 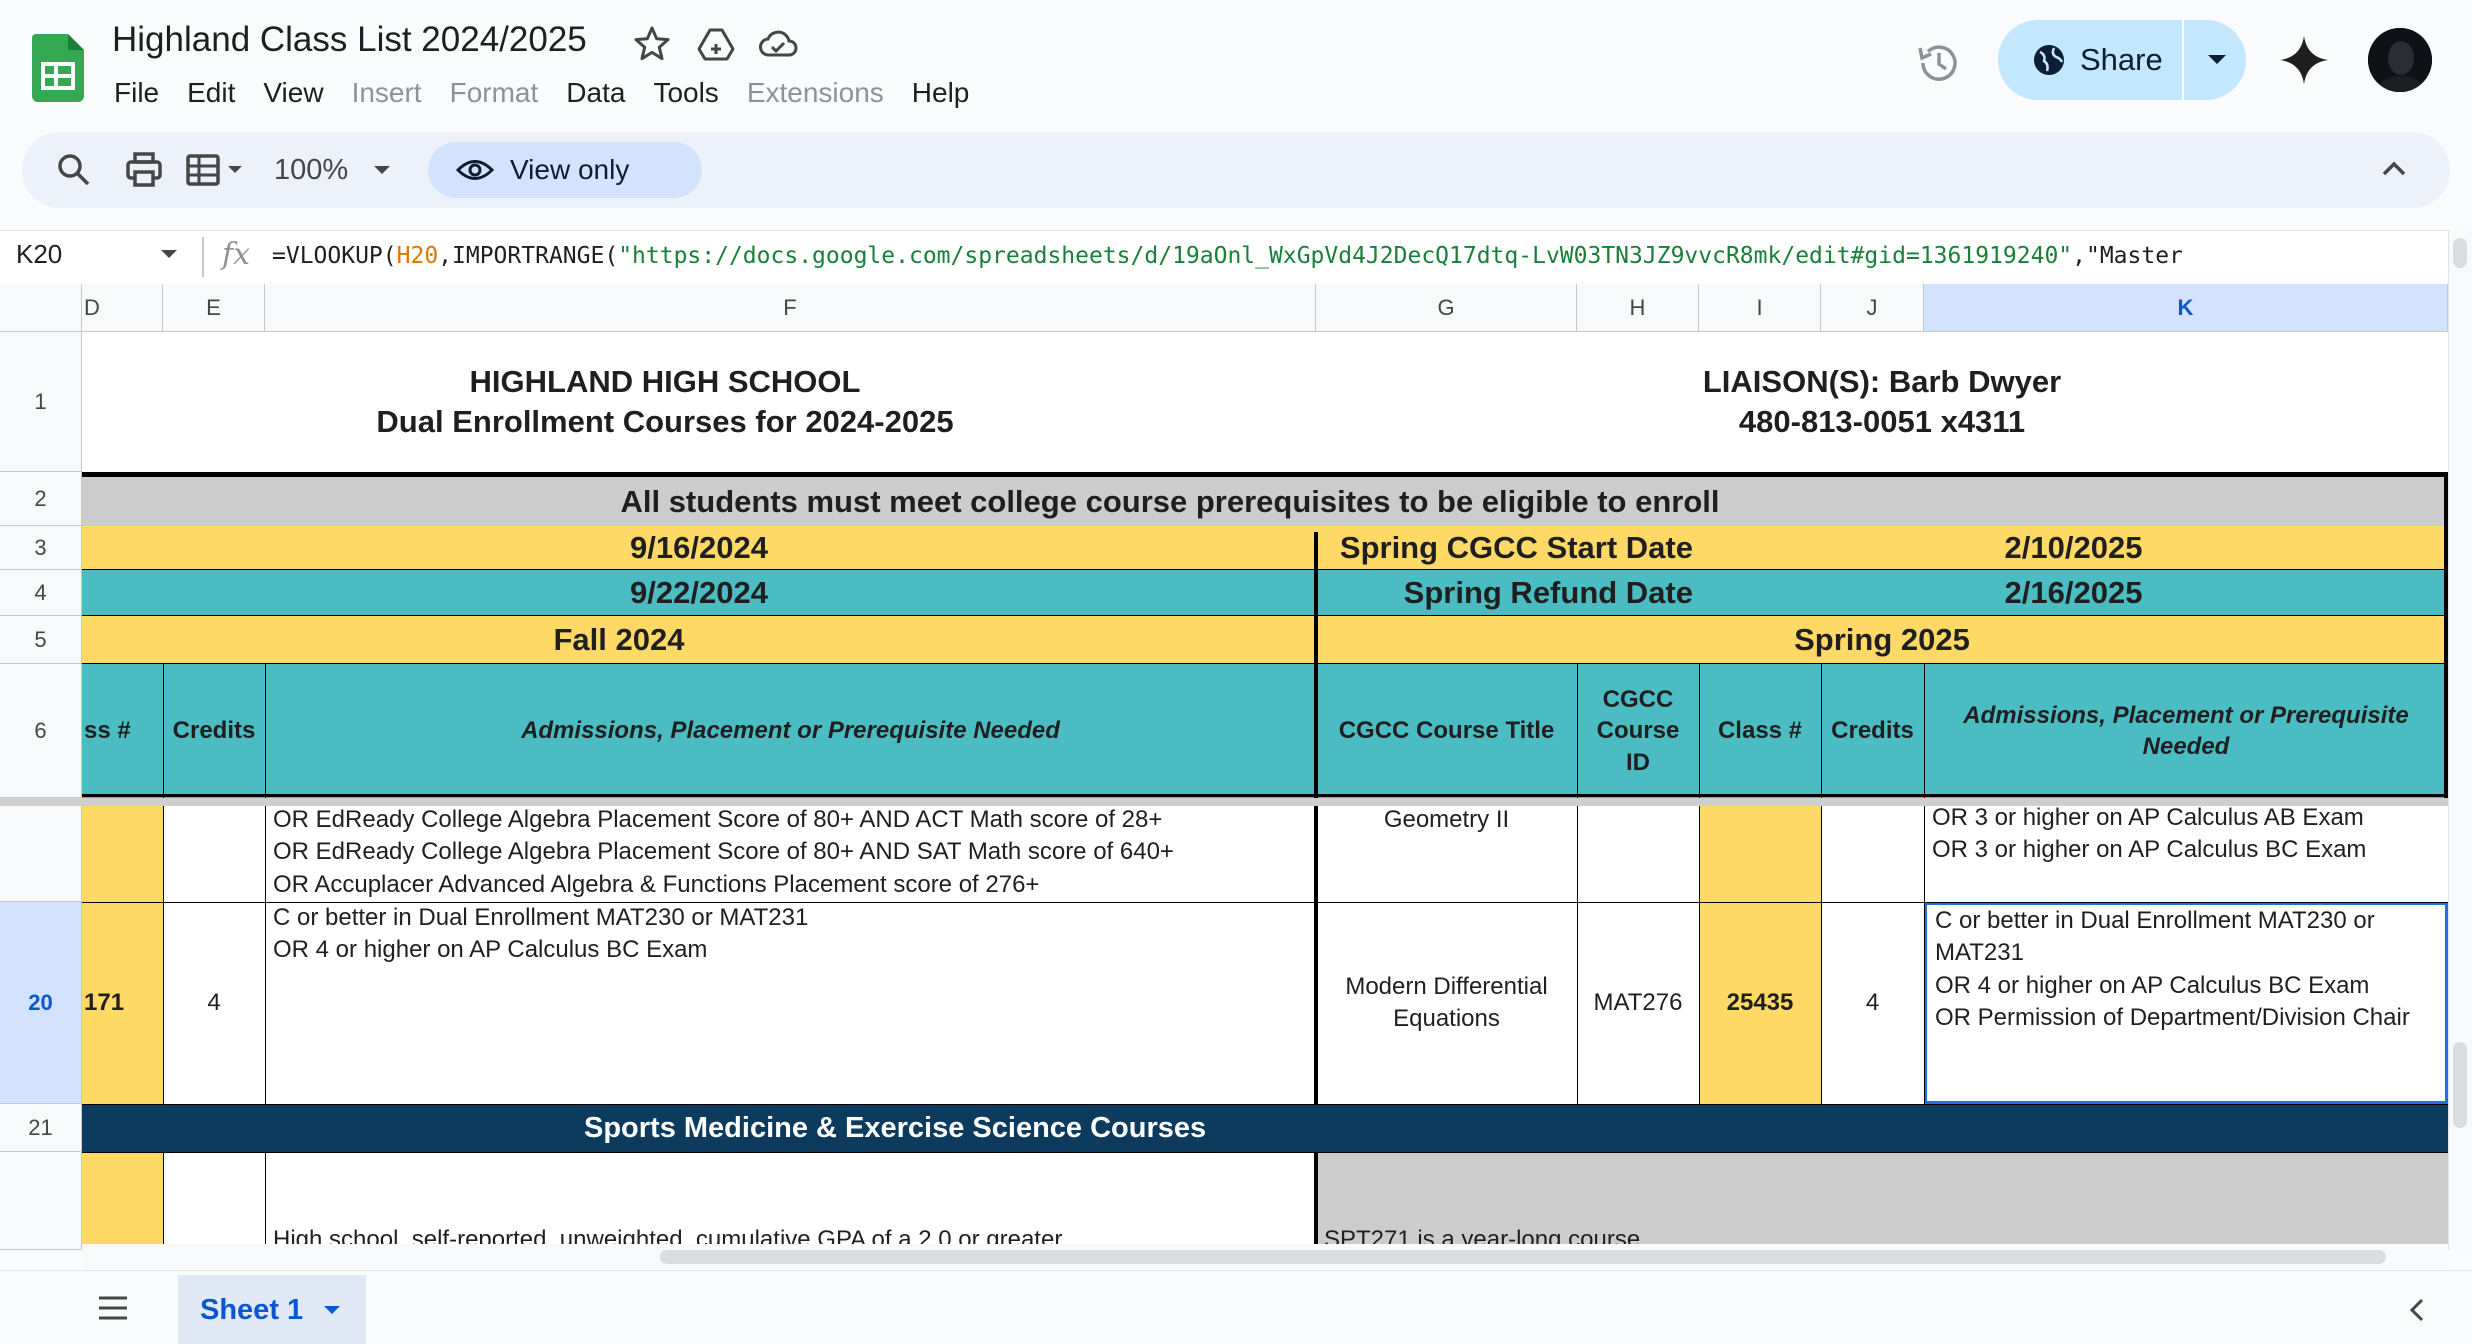 I want to click on name-box: K20, so click(x=39, y=254).